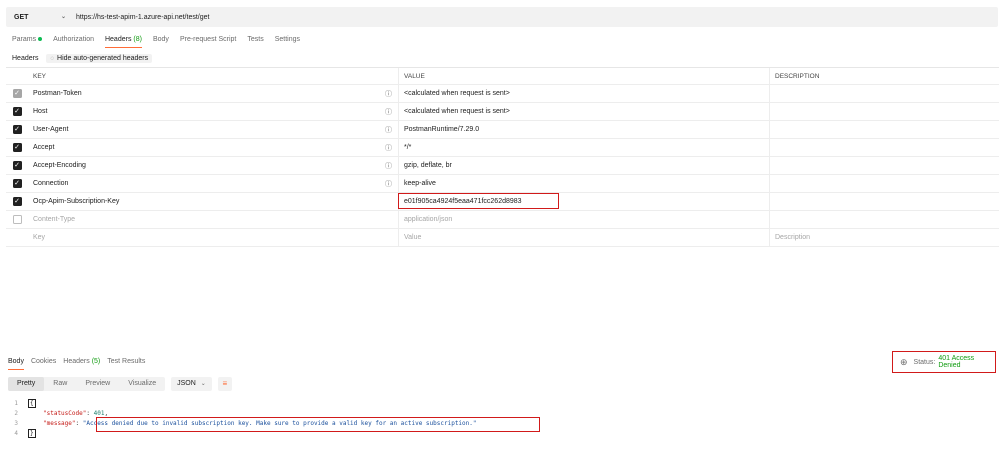  Describe the element at coordinates (137, 39) in the screenshot. I see `tab-headers-count: (8)` at that location.